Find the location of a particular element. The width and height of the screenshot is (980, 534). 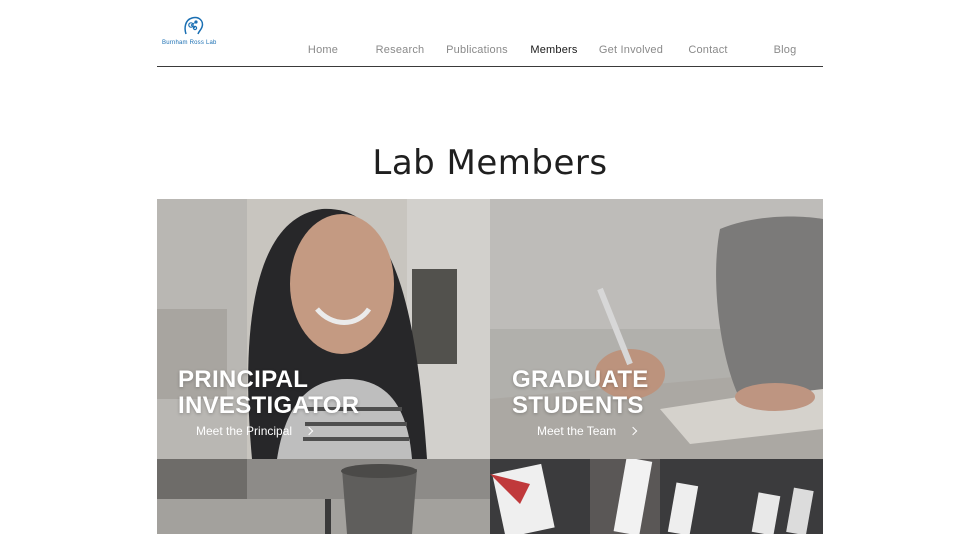

heading-line-2: INVESTIGATOR is located at coordinates (269, 405).